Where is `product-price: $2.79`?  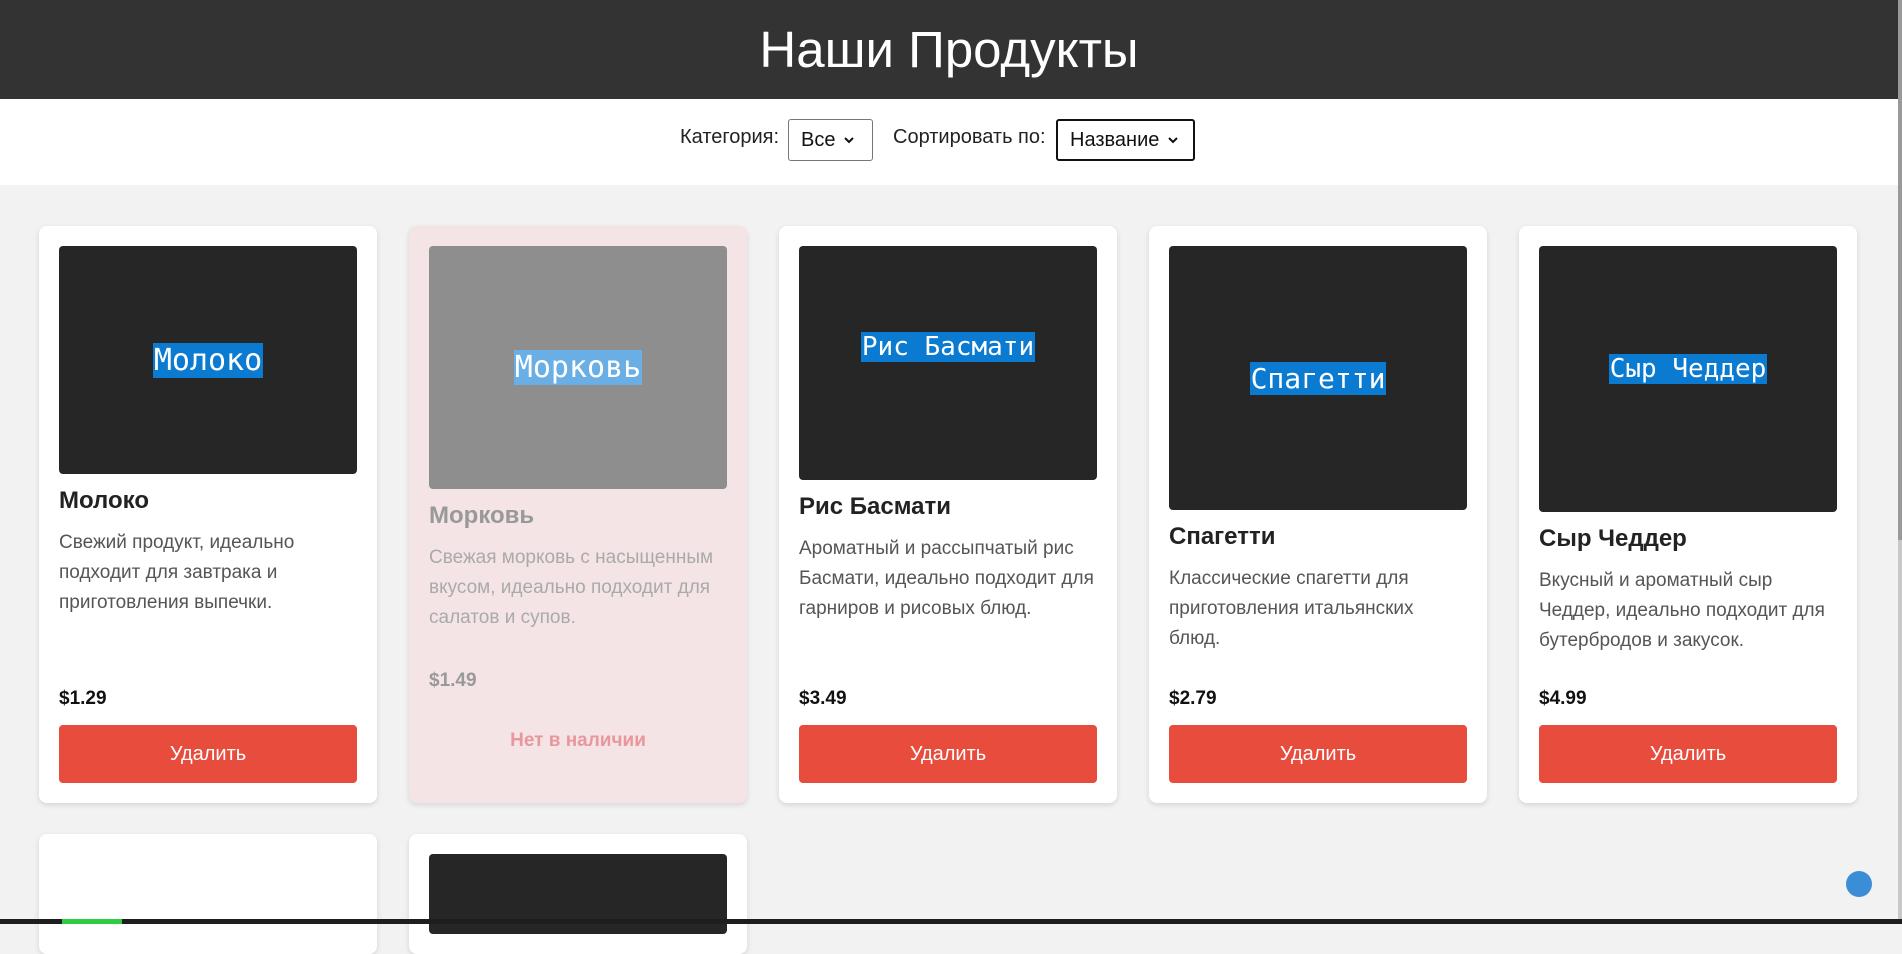
product-price: $2.79 is located at coordinates (1193, 698).